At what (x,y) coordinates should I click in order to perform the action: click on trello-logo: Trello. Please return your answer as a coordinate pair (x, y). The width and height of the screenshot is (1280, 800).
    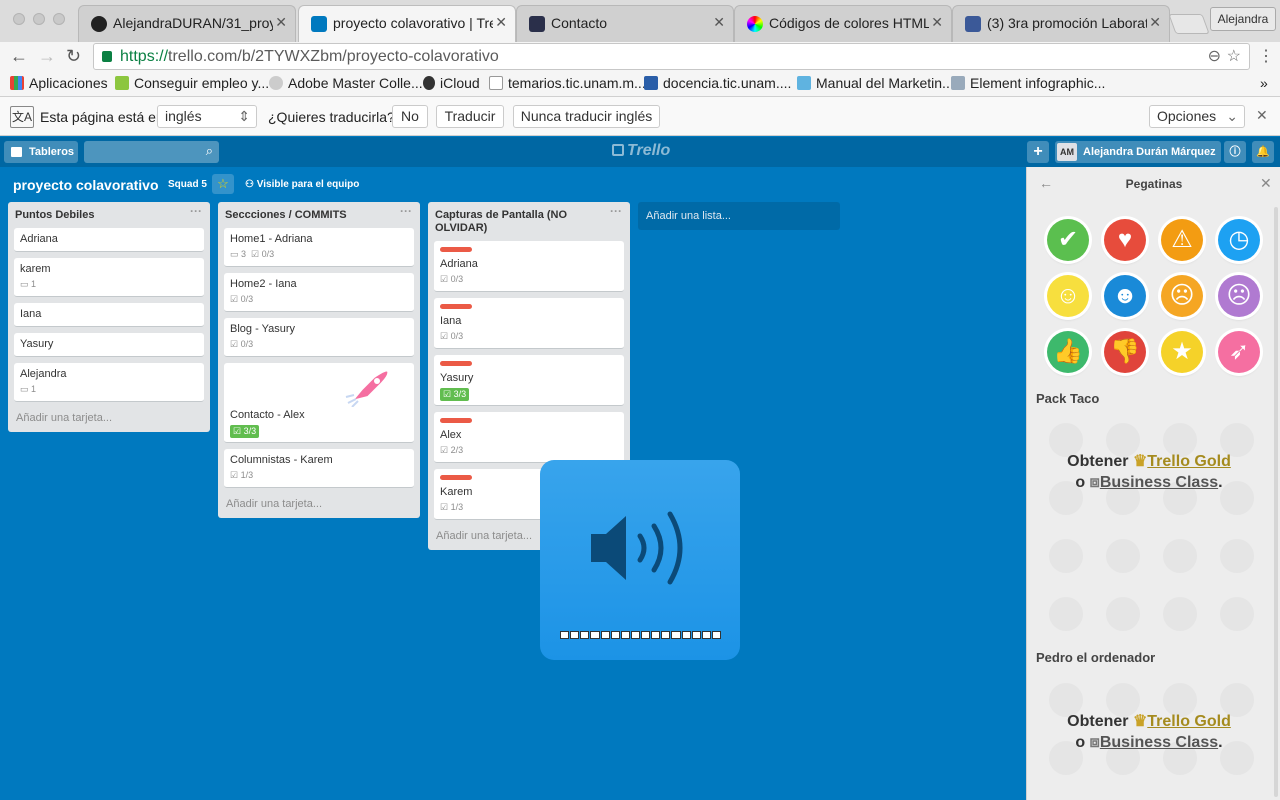
    Looking at the image, I should click on (641, 151).